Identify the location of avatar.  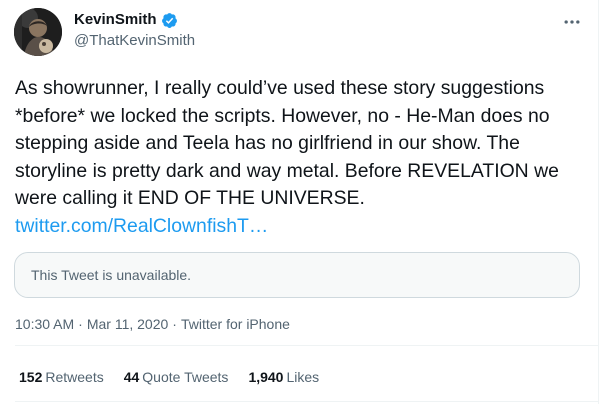
(38, 32).